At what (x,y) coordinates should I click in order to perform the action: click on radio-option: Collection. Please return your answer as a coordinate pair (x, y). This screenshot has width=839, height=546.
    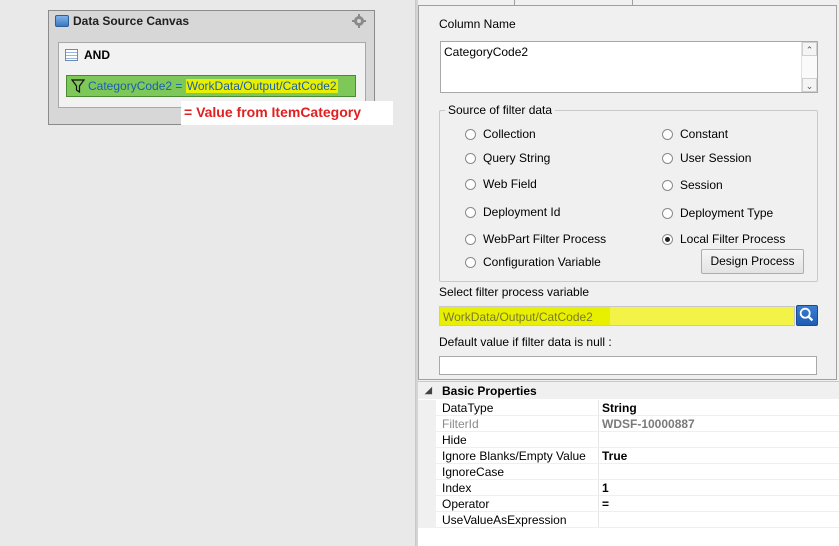
    Looking at the image, I should click on (500, 134).